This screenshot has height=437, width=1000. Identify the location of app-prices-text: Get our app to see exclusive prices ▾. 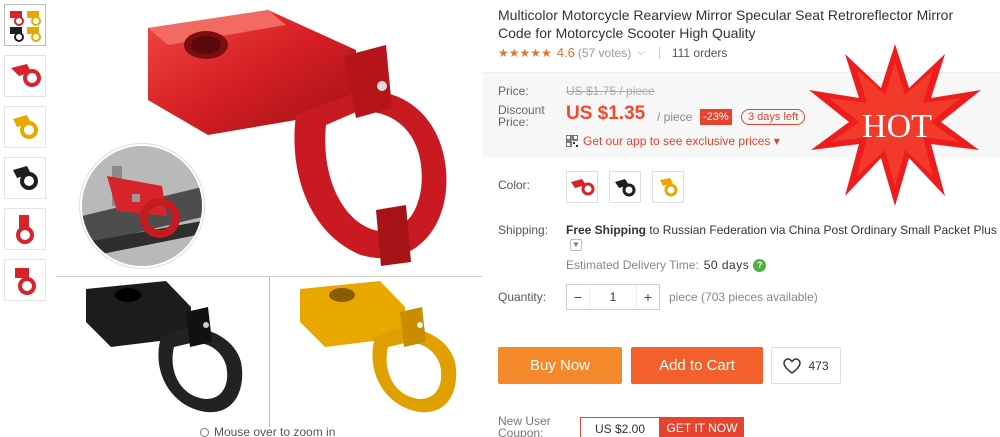
(681, 141).